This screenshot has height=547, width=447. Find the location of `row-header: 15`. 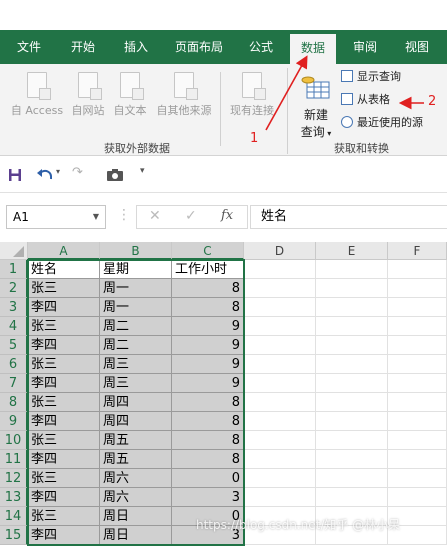

row-header: 15 is located at coordinates (14, 535).